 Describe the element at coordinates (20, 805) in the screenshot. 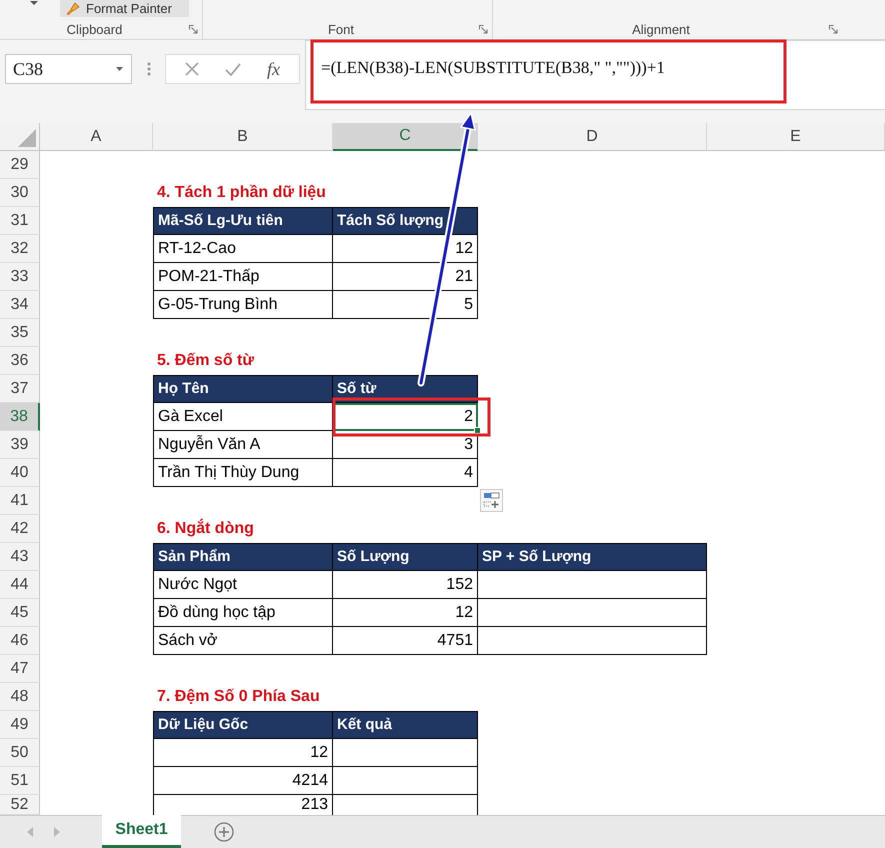

I see `row-header: 52` at that location.